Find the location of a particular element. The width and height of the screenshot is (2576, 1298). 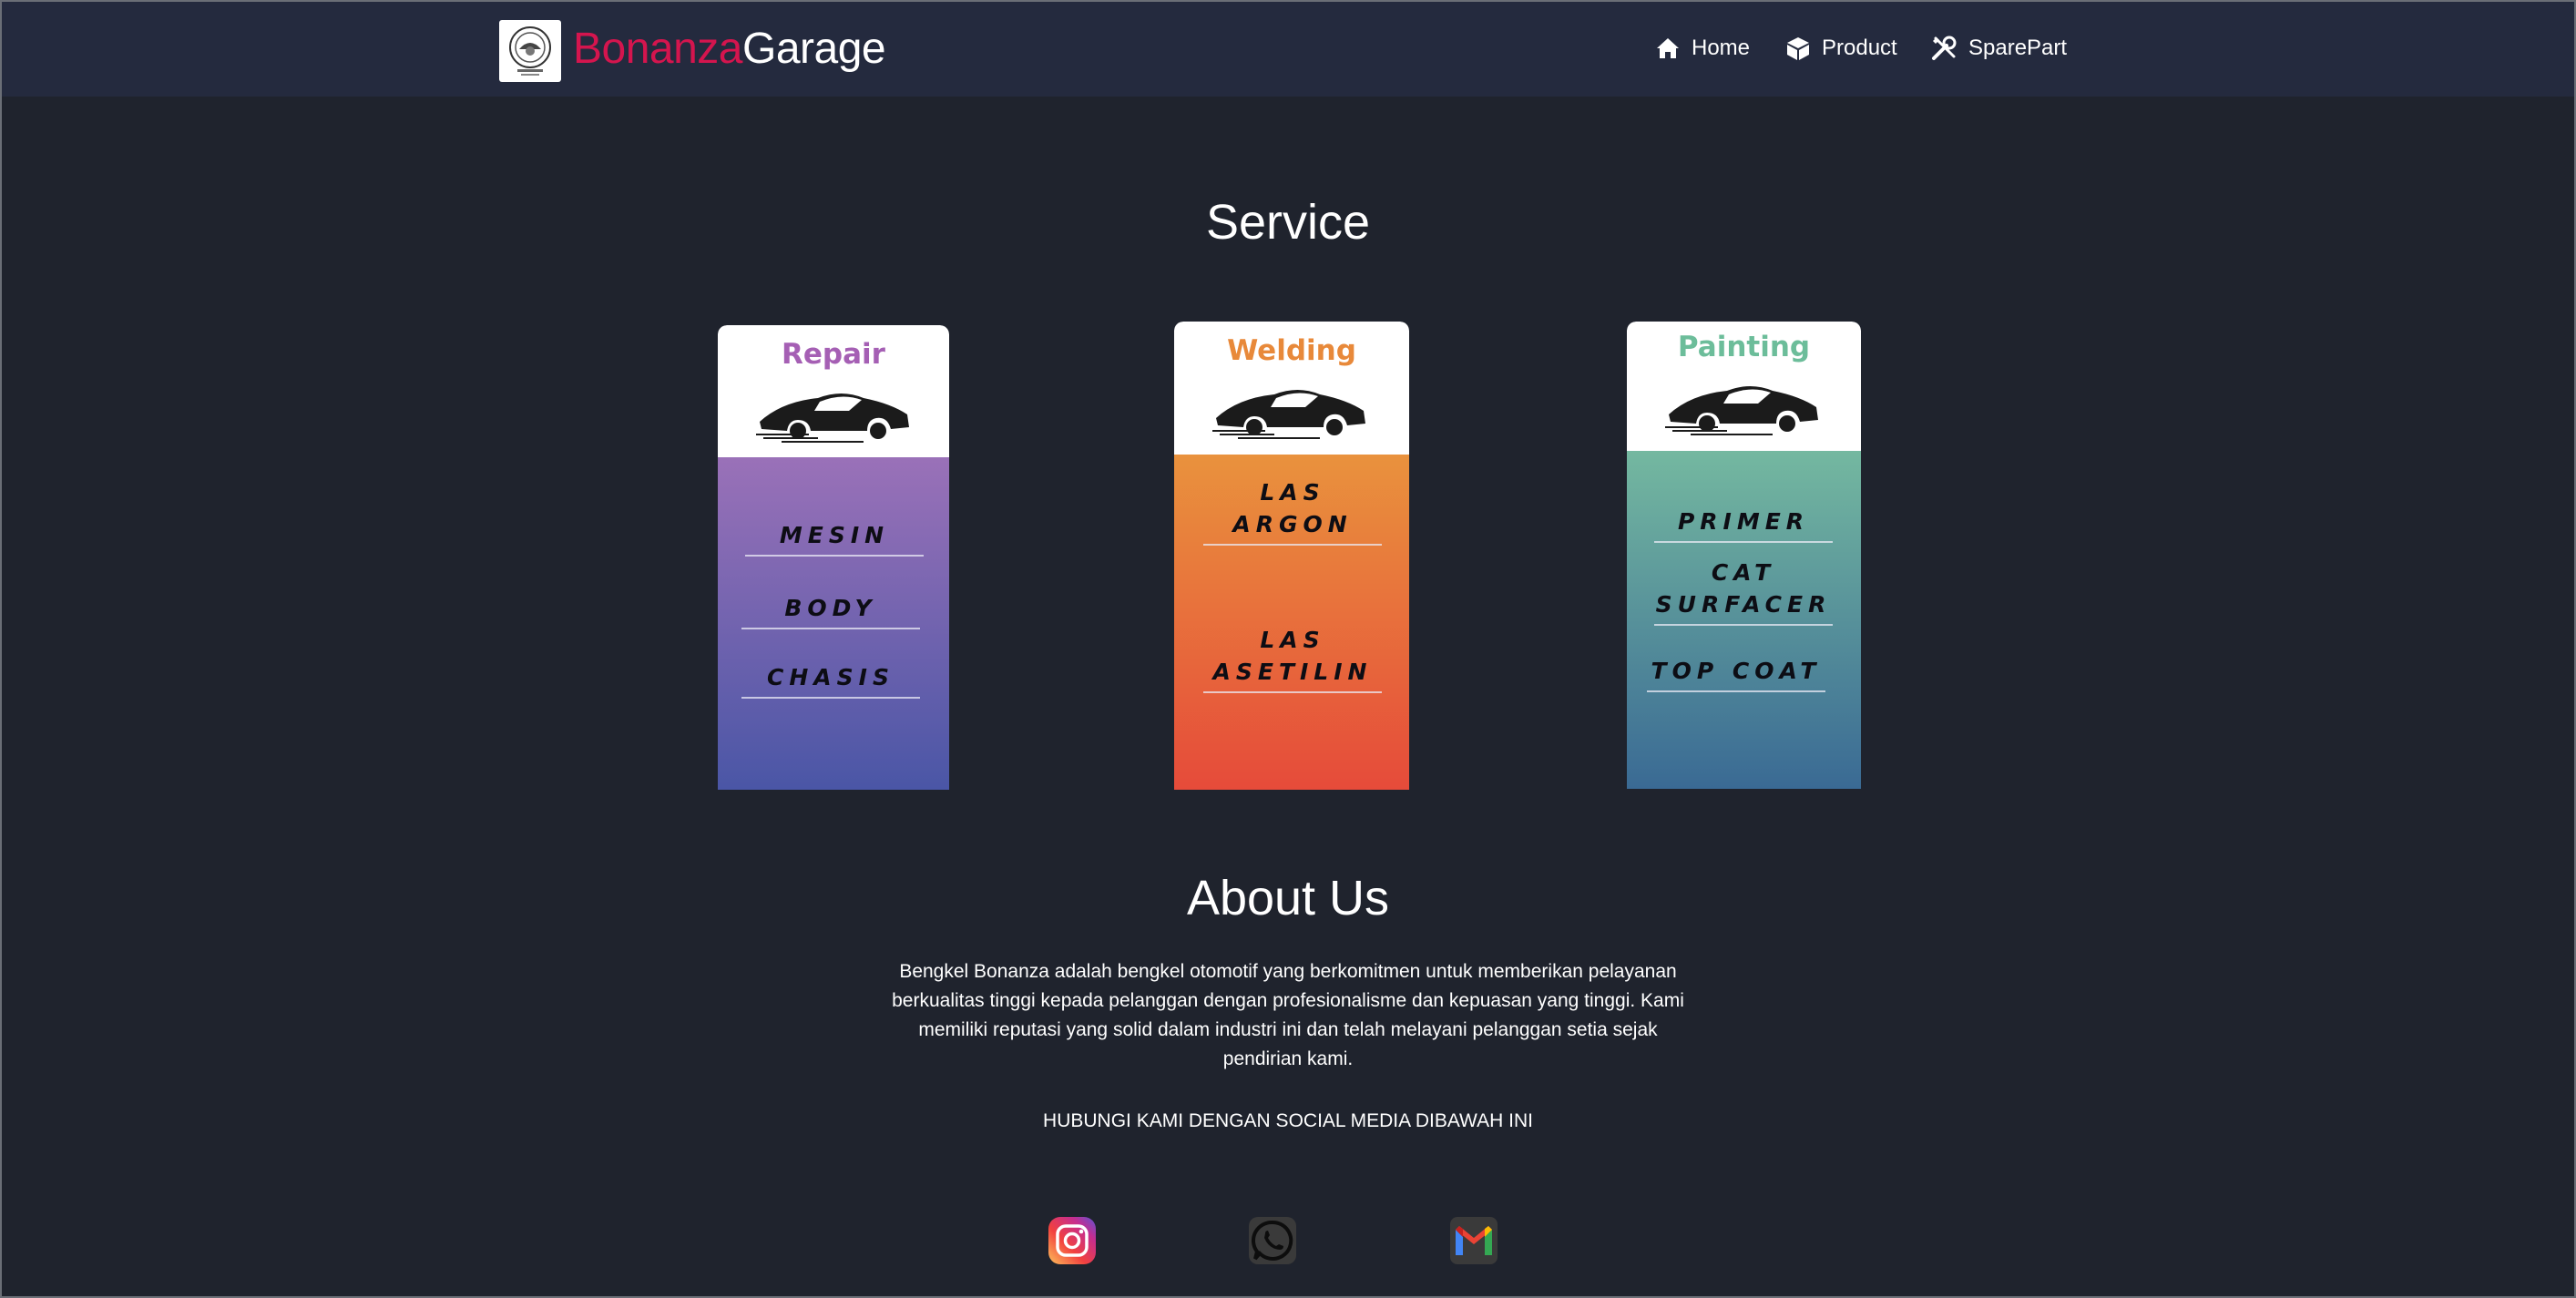

nav-home: Home is located at coordinates (1702, 49).